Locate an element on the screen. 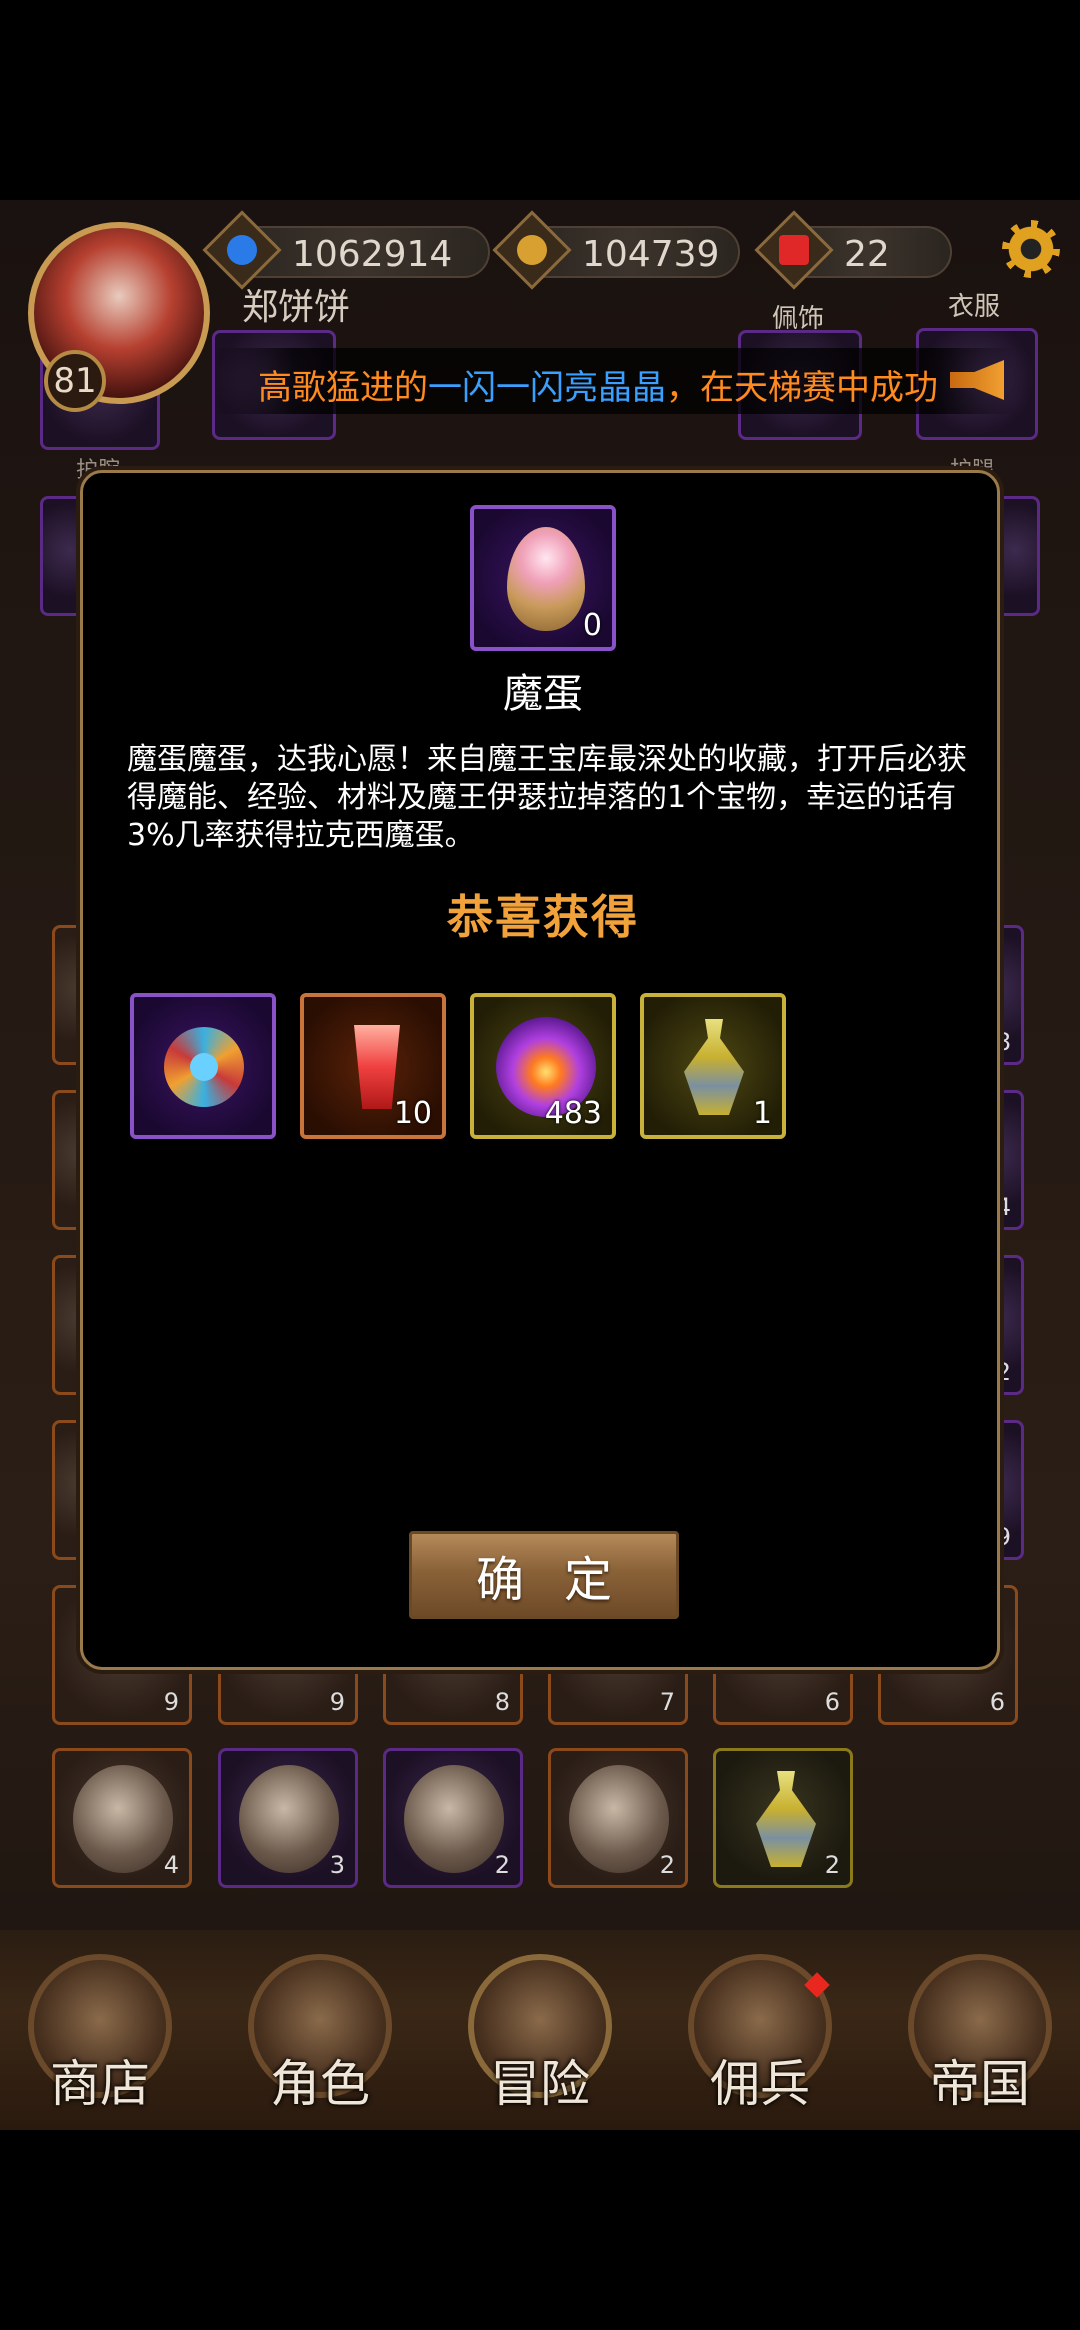  resource-gold-coin: 104739 is located at coordinates (616, 250).